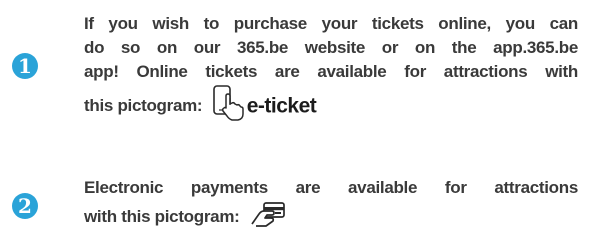  What do you see at coordinates (162, 216) in the screenshot?
I see `info-text-2-line-2-text: with this pictogram:` at bounding box center [162, 216].